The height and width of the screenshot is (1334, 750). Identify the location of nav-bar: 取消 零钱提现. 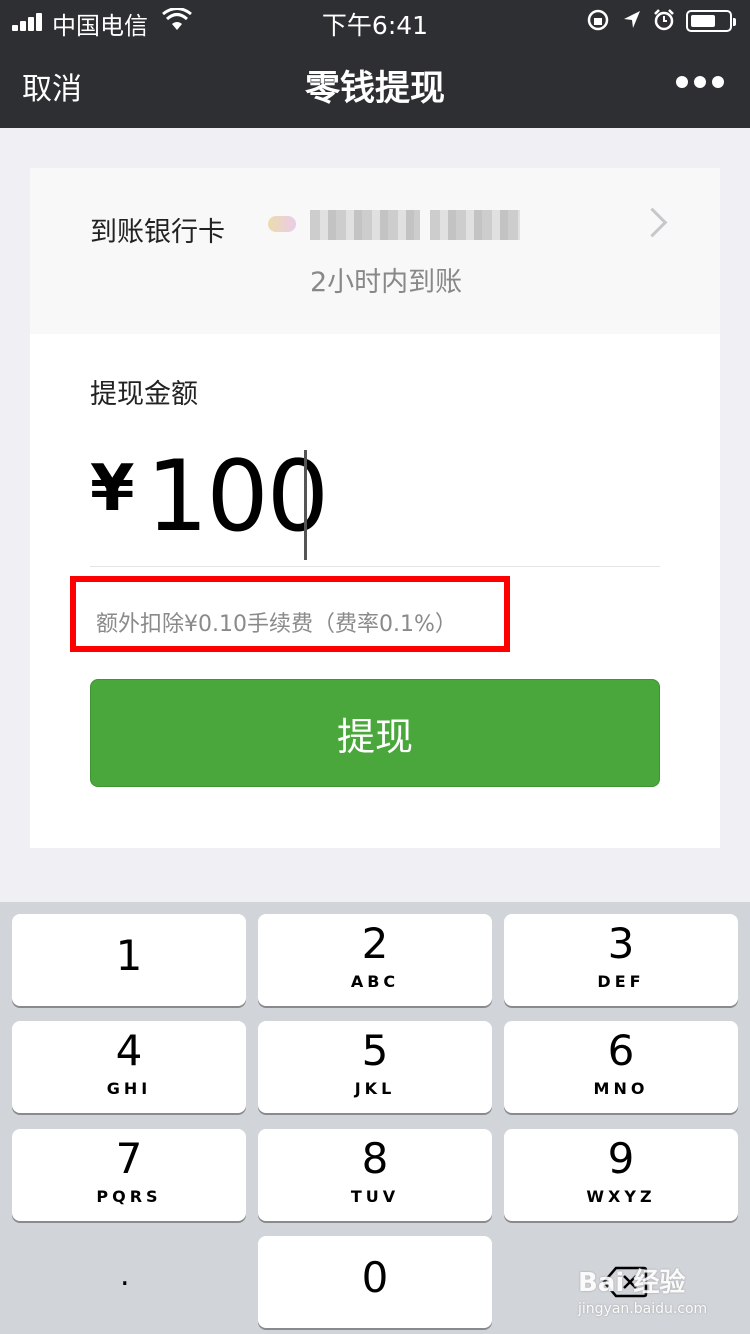
(375, 84).